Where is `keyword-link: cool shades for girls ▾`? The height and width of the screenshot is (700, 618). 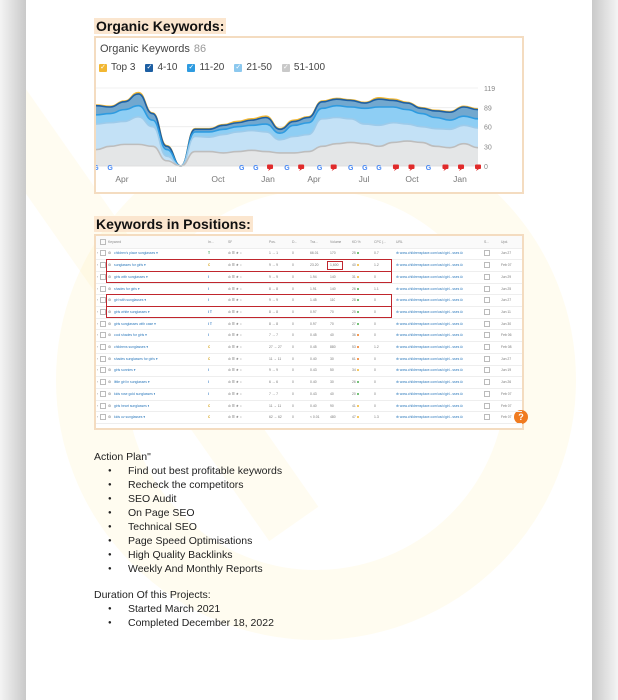 keyword-link: cool shades for girls ▾ is located at coordinates (130, 335).